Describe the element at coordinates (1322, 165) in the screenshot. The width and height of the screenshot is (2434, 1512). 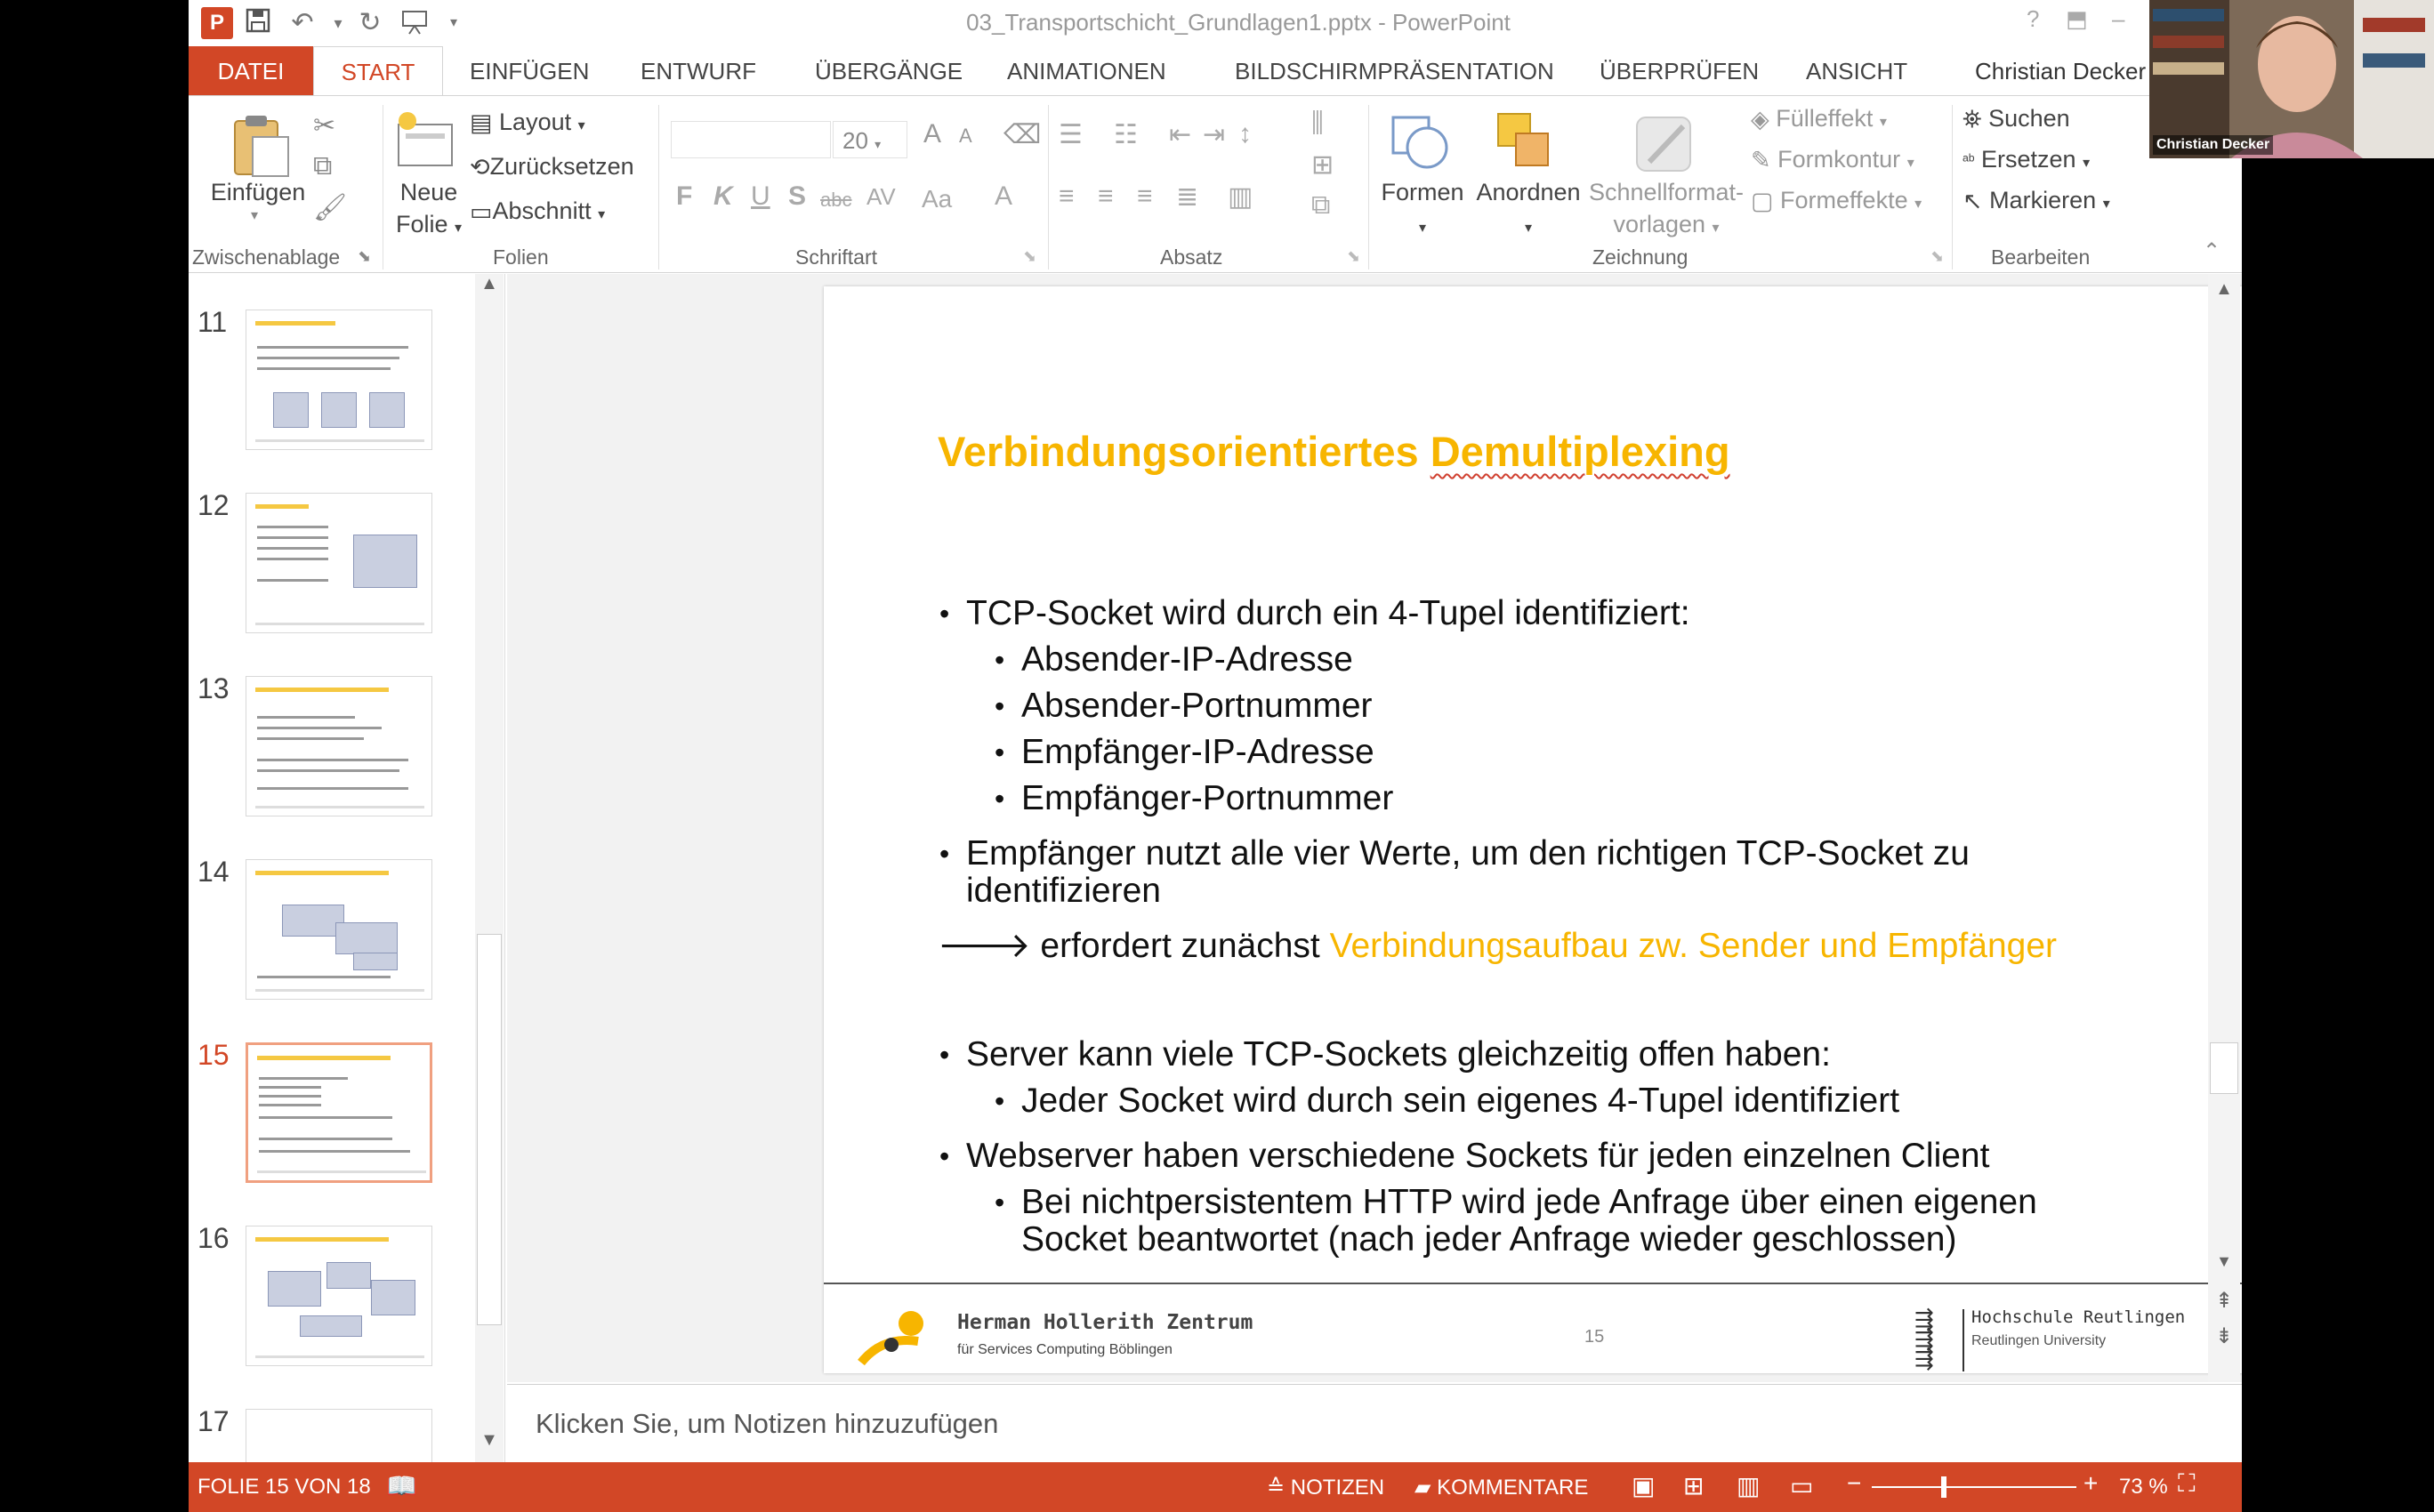
I see `align-text-icon: ⊞` at that location.